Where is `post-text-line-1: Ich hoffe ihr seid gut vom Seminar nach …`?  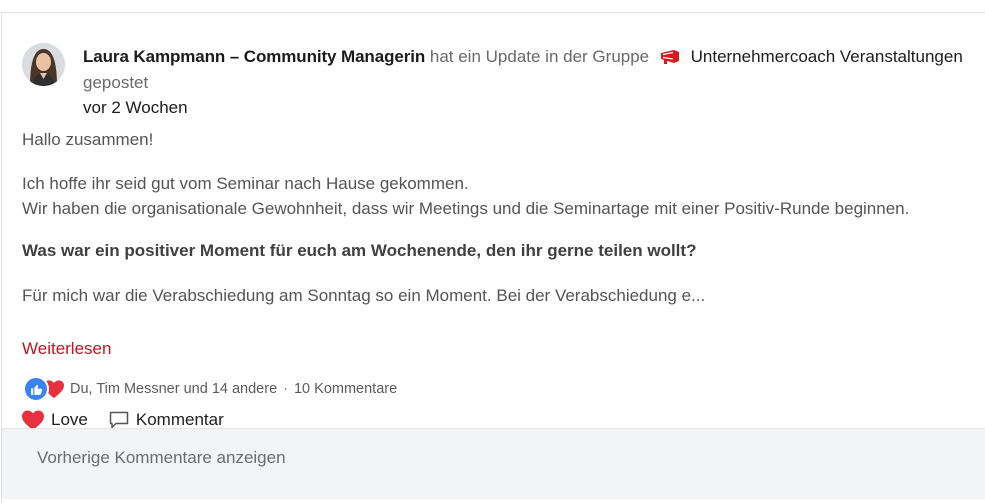
post-text-line-1: Ich hoffe ihr seid gut vom Seminar nach … is located at coordinates (245, 183).